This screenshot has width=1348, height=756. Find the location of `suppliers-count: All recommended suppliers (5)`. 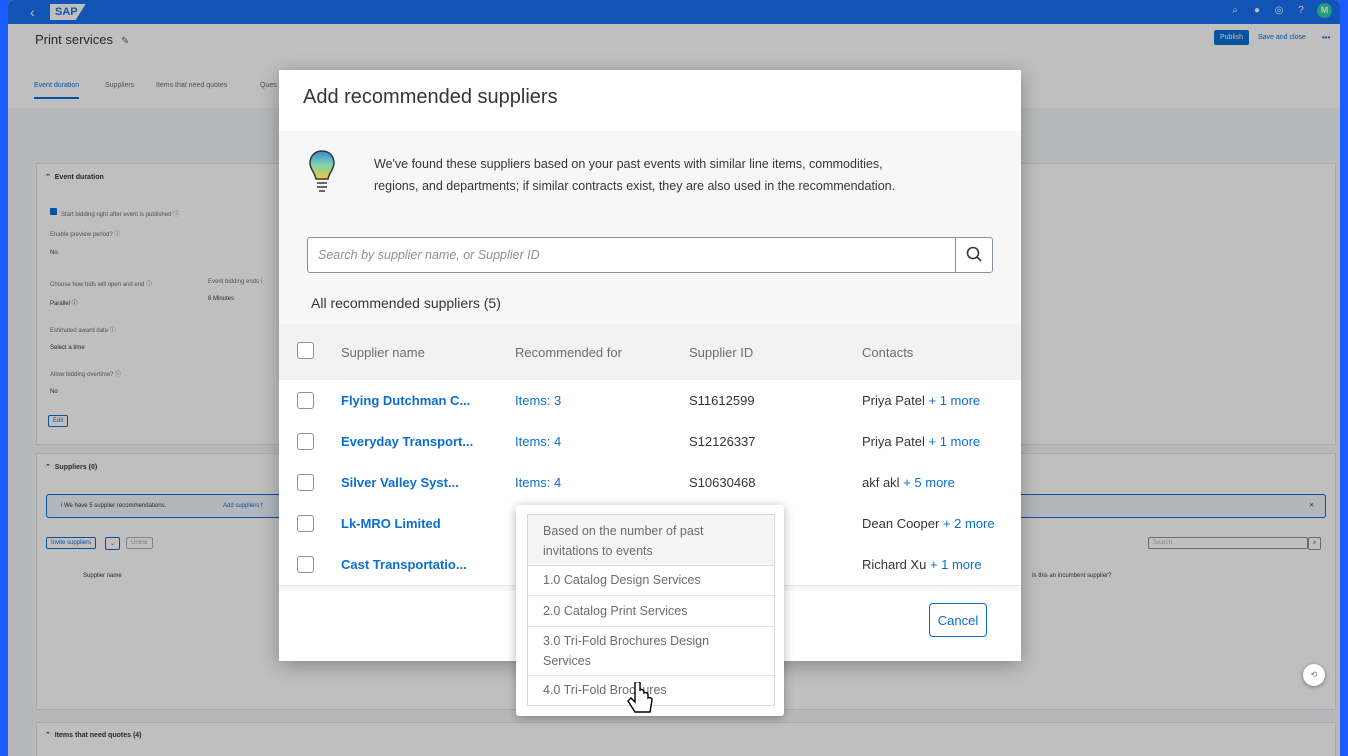

suppliers-count: All recommended suppliers (5) is located at coordinates (406, 303).